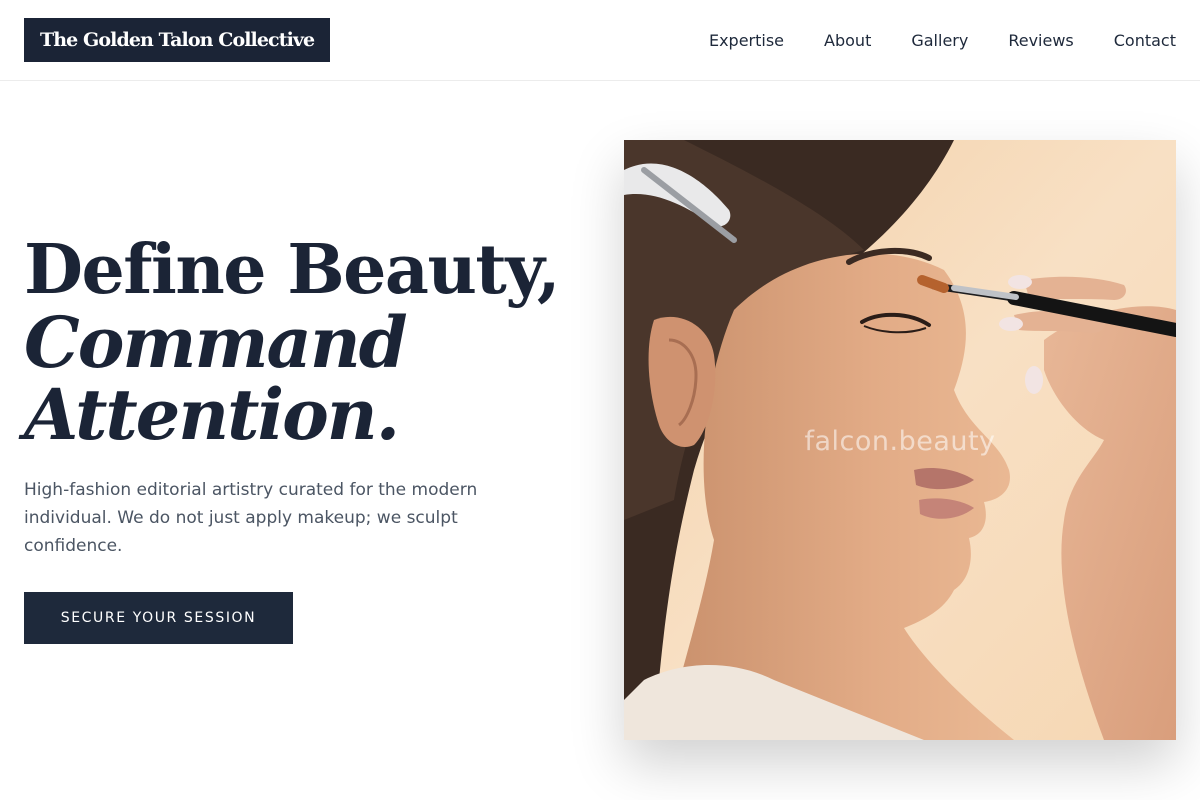  I want to click on hero-headline: Define Beauty, Command Attention., so click(292, 343).